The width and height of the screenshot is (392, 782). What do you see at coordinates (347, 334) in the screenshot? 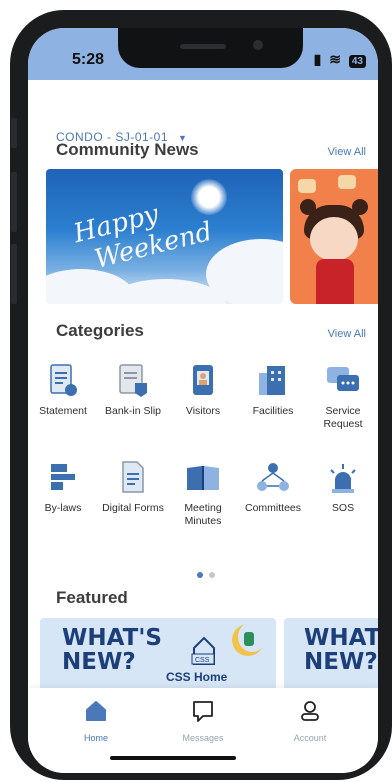
I see `categories-view-all-link: View All` at bounding box center [347, 334].